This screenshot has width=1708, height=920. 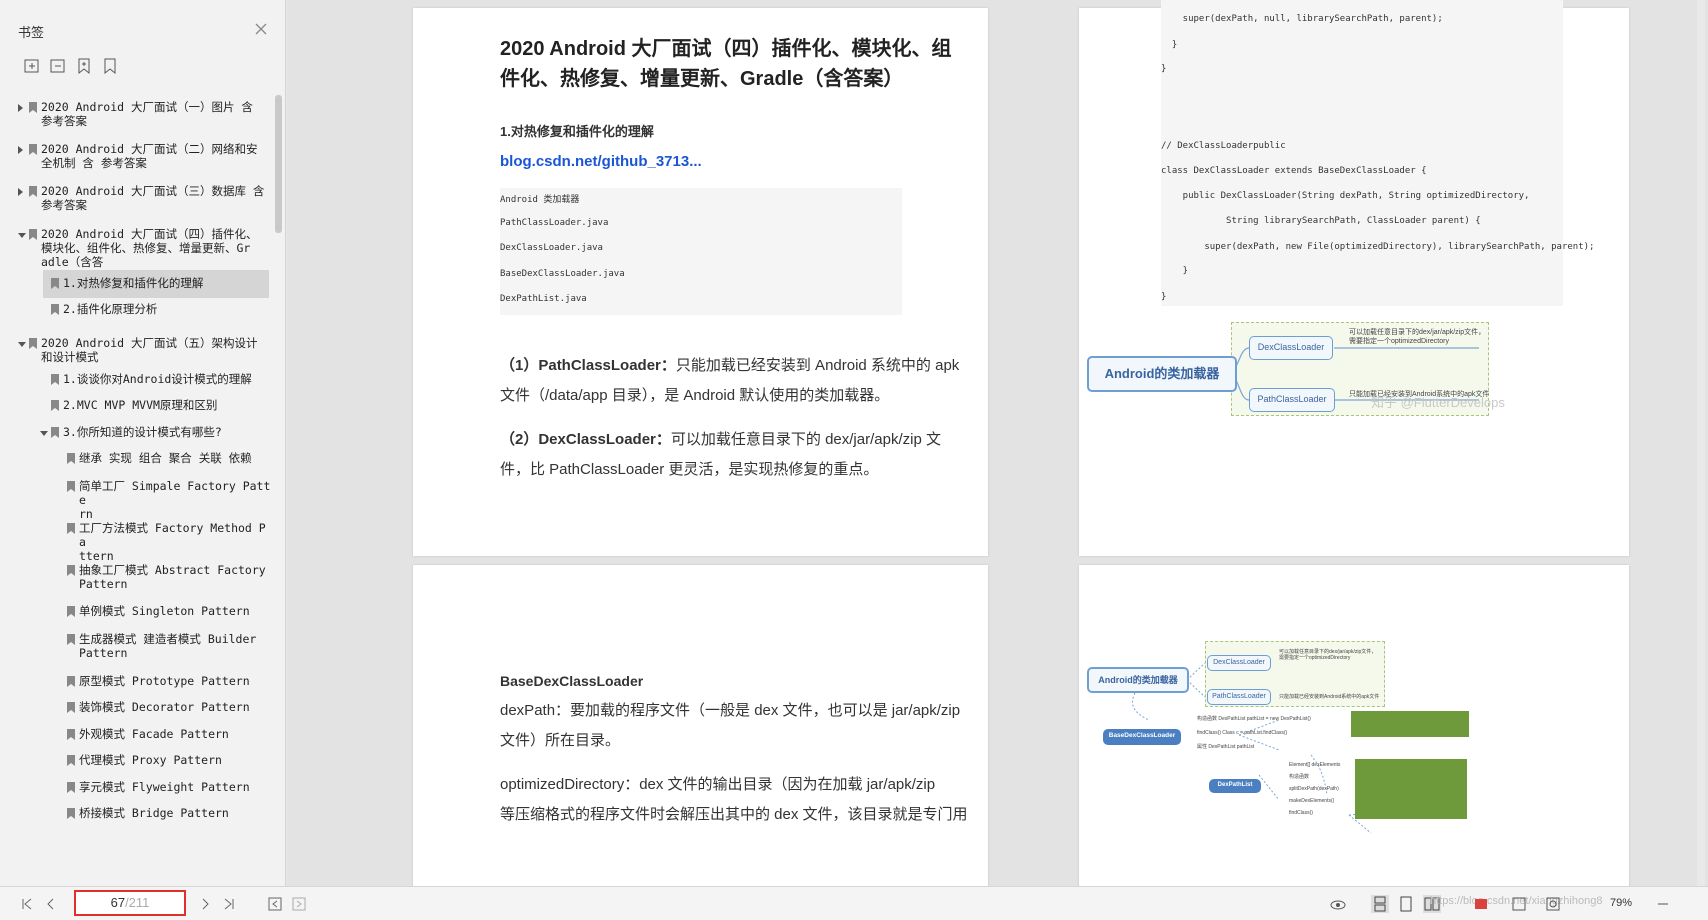 I want to click on sidebar-scrollbar, so click(x=278, y=164).